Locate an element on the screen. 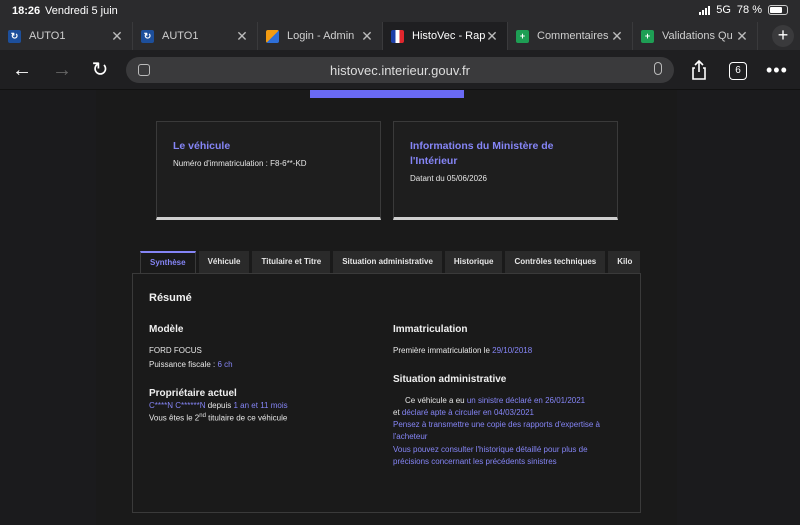  ministry-card-date: Datant du 05/06/2026 is located at coordinates (448, 178).